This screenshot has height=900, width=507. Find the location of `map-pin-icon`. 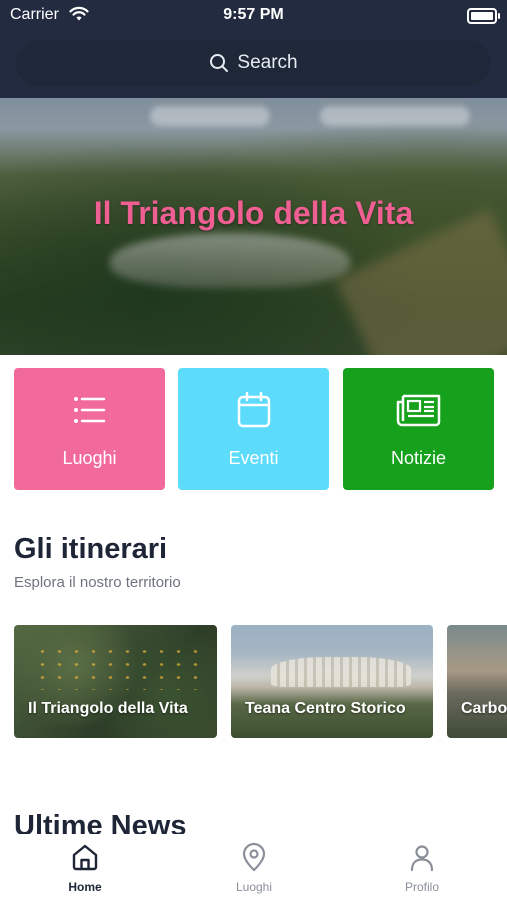

map-pin-icon is located at coordinates (254, 858).